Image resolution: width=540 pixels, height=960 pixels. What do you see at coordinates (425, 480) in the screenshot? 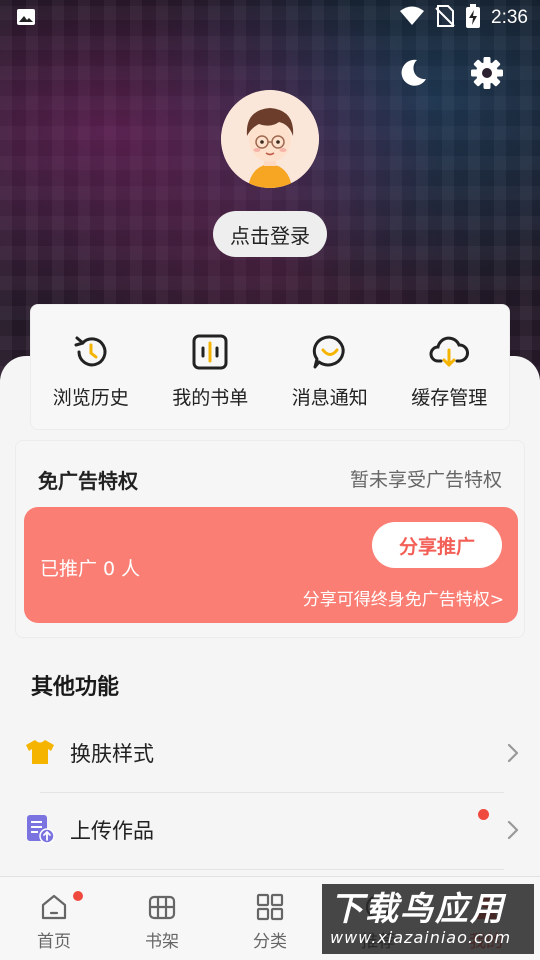
I see `ad-privilege-status: 暂未享受广告特权` at bounding box center [425, 480].